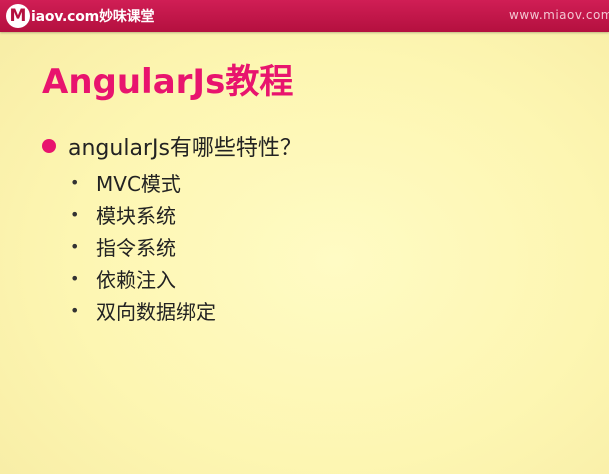 Image resolution: width=609 pixels, height=474 pixels. I want to click on list-item-text: MVC模式, so click(138, 183).